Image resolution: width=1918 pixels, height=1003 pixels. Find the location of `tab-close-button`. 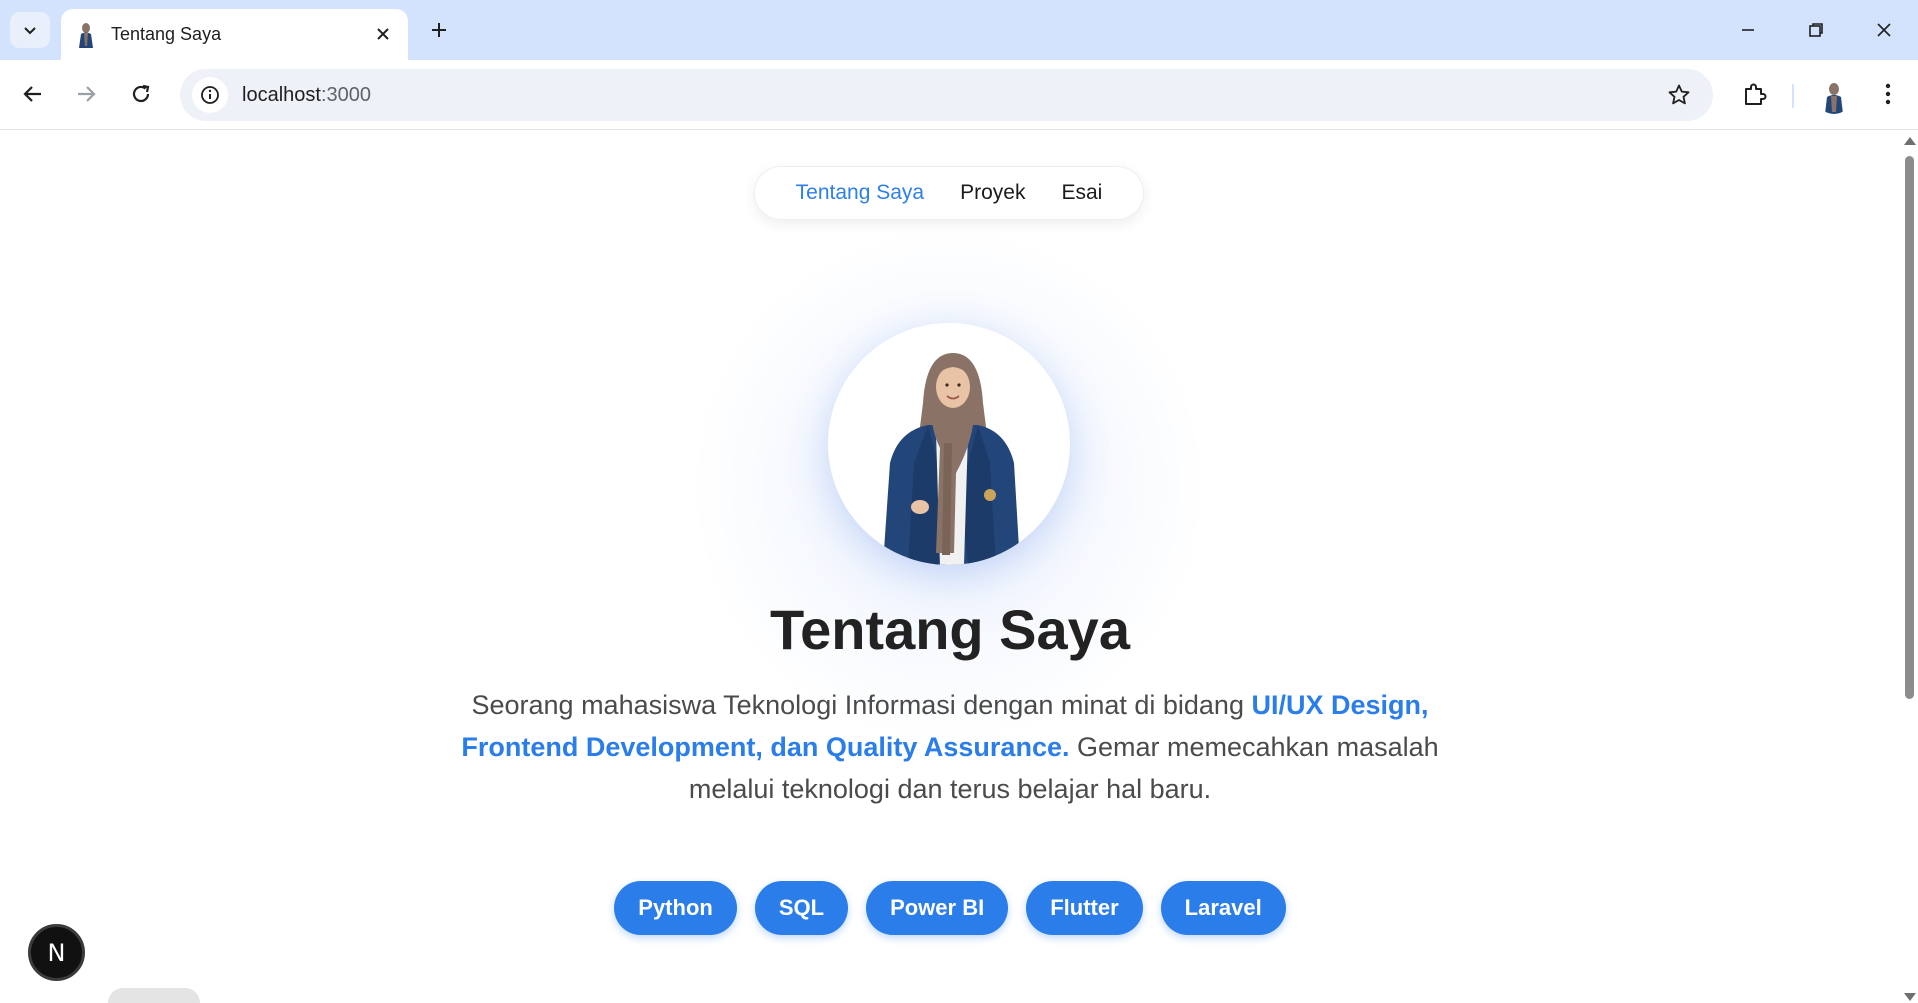

tab-close-button is located at coordinates (383, 34).